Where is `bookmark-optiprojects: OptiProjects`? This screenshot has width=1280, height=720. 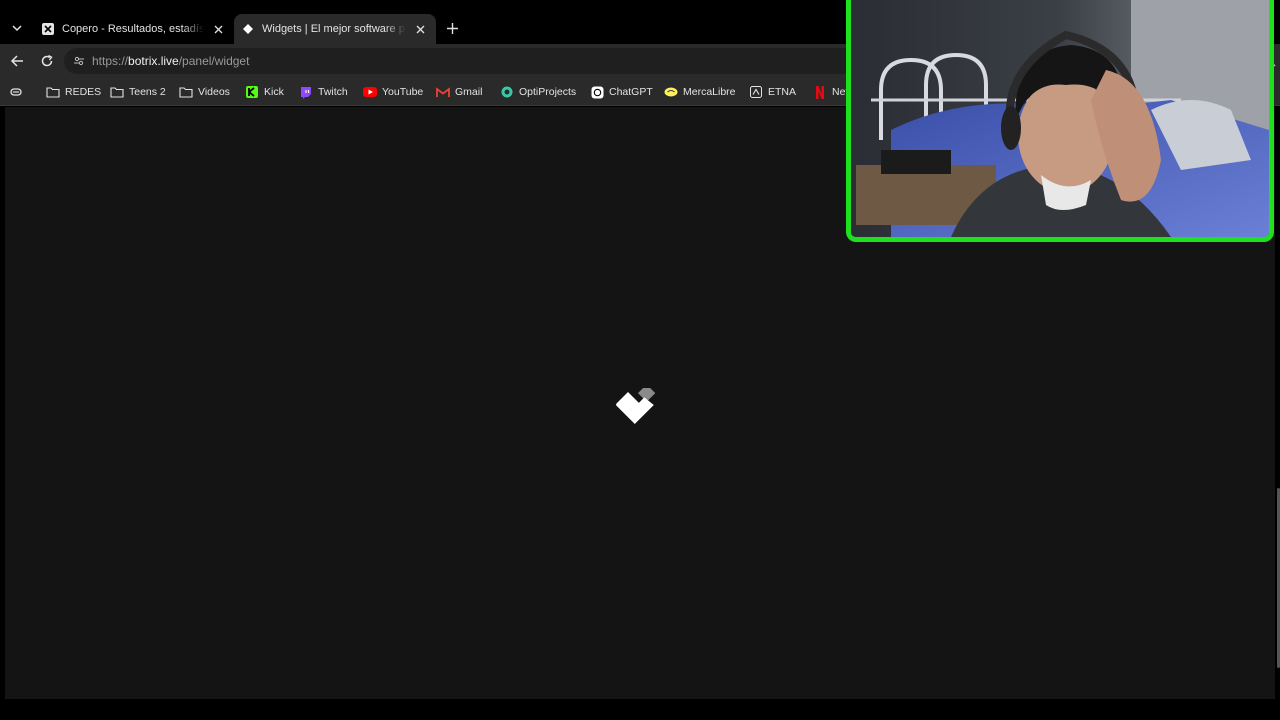 bookmark-optiprojects: OptiProjects is located at coordinates (538, 92).